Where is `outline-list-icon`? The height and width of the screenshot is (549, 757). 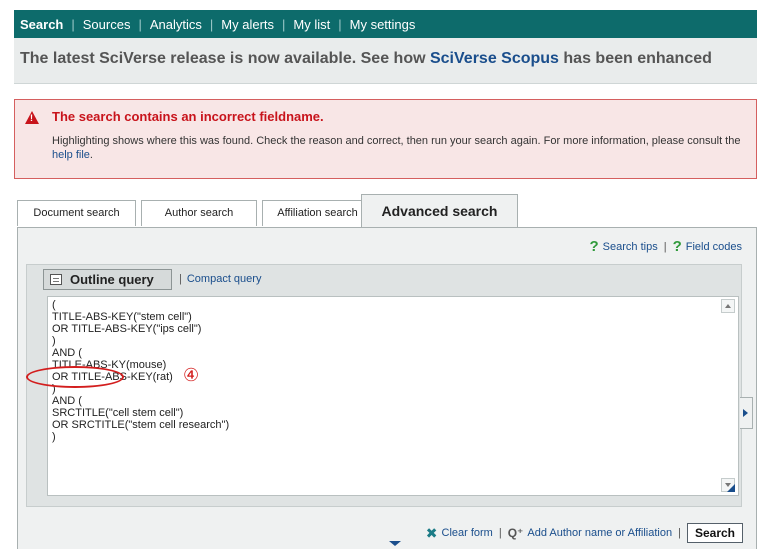 outline-list-icon is located at coordinates (56, 279).